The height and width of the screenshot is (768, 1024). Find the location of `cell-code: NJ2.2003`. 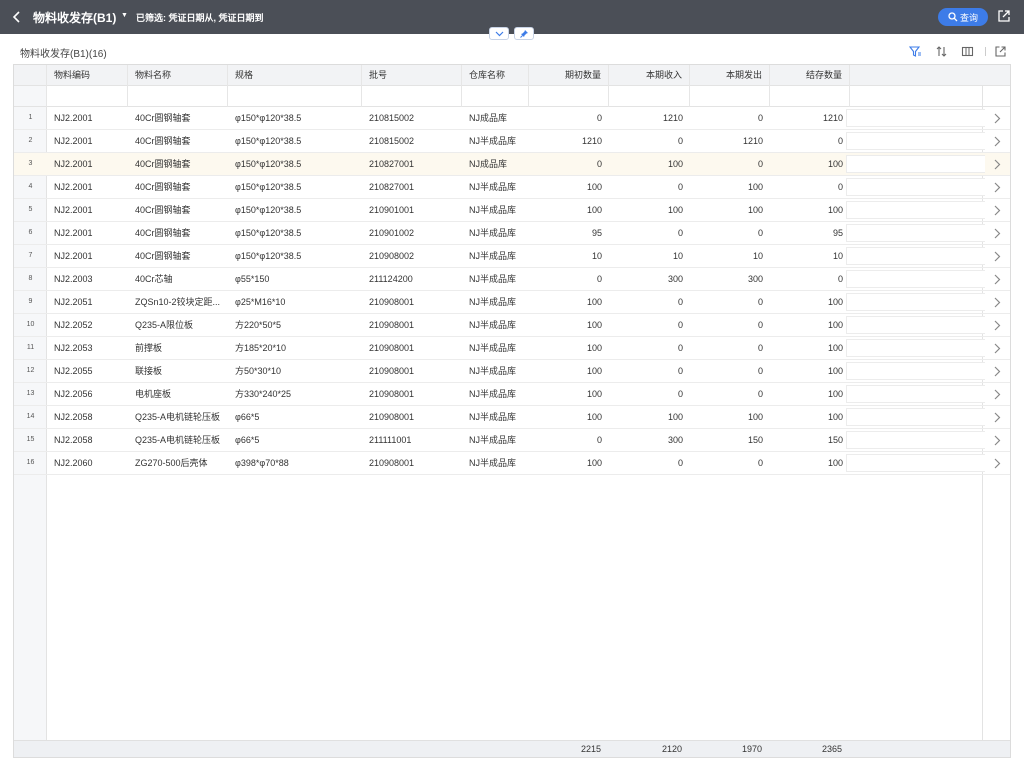

cell-code: NJ2.2003 is located at coordinates (73, 279).